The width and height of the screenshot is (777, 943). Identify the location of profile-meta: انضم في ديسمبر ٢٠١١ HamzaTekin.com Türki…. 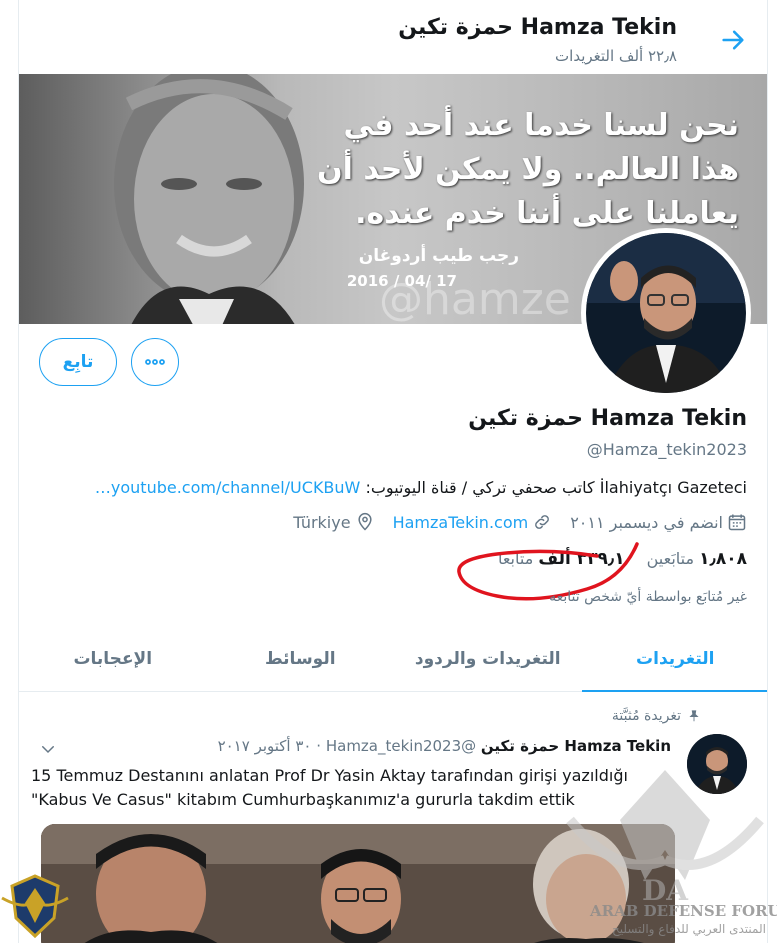
(520, 522).